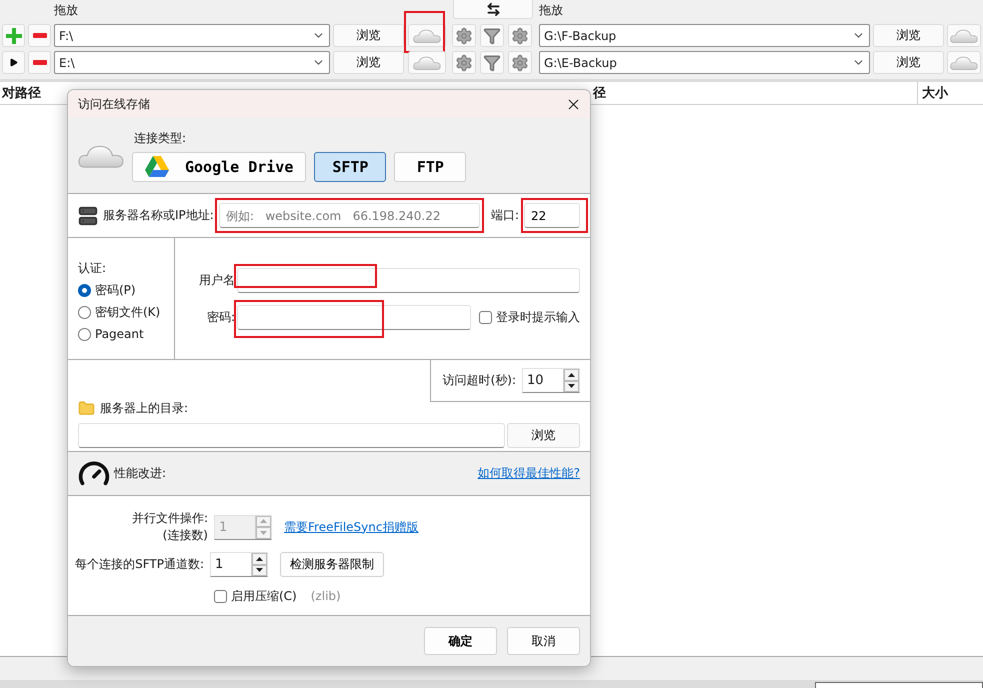 Image resolution: width=983 pixels, height=688 pixels. What do you see at coordinates (349, 215) in the screenshot?
I see `server-input: 例如: website.com 66.198.240.22` at bounding box center [349, 215].